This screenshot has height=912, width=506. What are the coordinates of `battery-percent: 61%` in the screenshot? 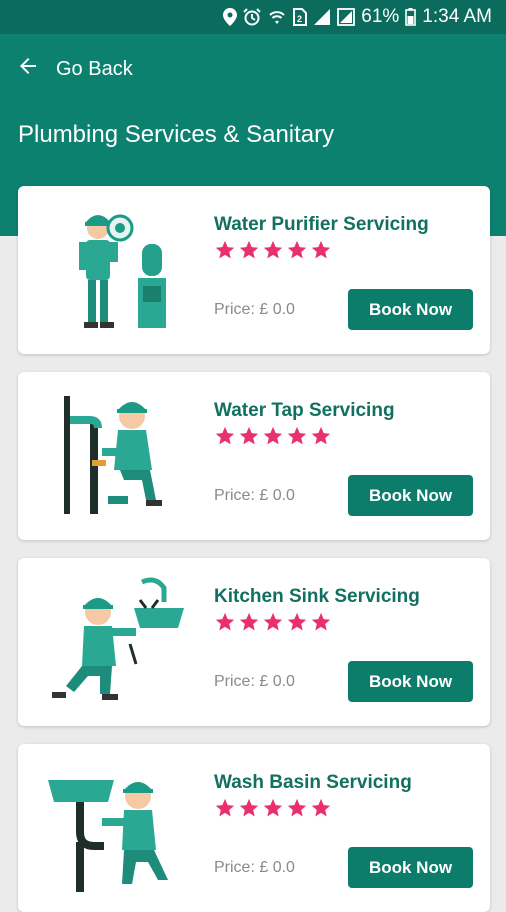 It's located at (380, 16).